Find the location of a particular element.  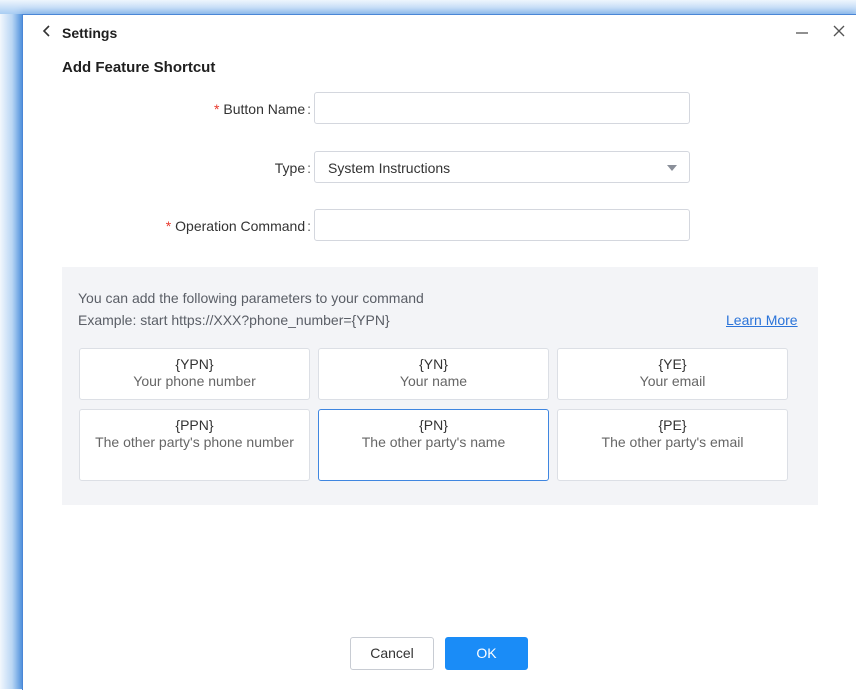

operation-command-label: * Operation Command: is located at coordinates (238, 226).